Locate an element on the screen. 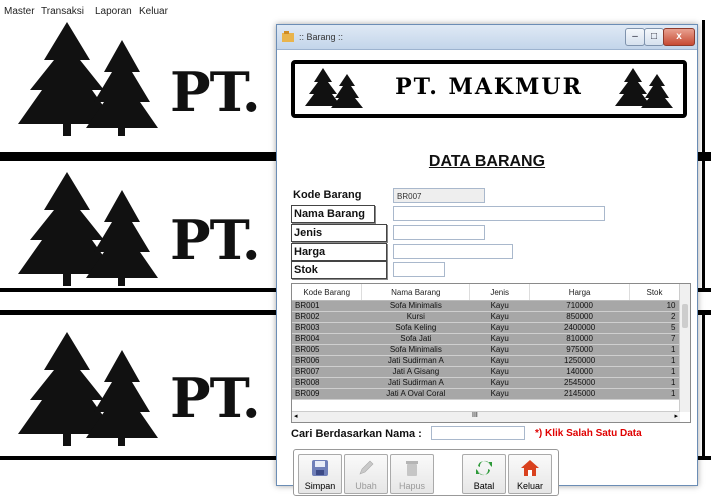 Image resolution: width=711 pixels, height=496 pixels. col-kode-barang: Kode Barang is located at coordinates (327, 292).